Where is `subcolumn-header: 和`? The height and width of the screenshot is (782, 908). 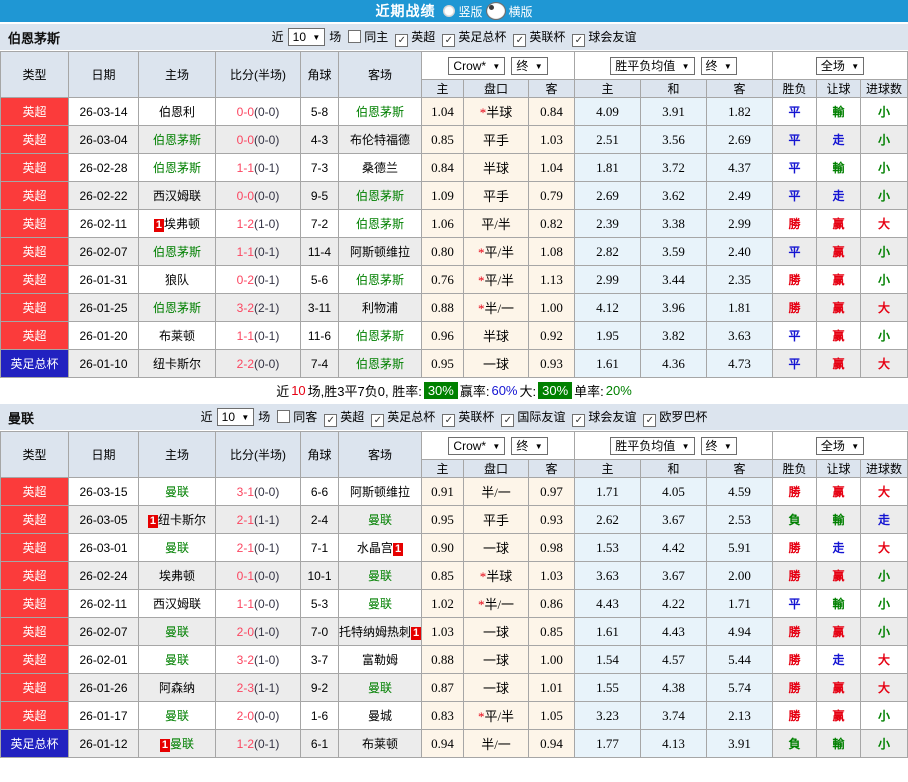
subcolumn-header: 和 is located at coordinates (674, 468).